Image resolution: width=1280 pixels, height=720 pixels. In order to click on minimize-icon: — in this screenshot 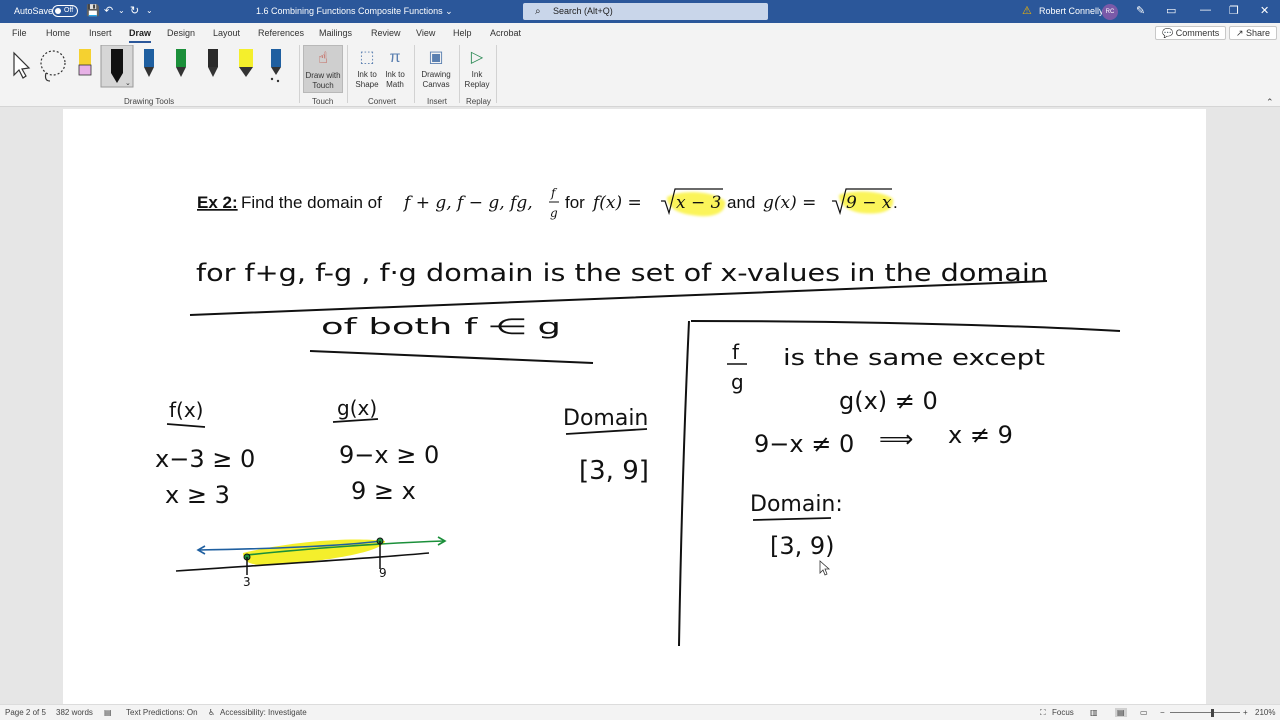, I will do `click(1205, 10)`.